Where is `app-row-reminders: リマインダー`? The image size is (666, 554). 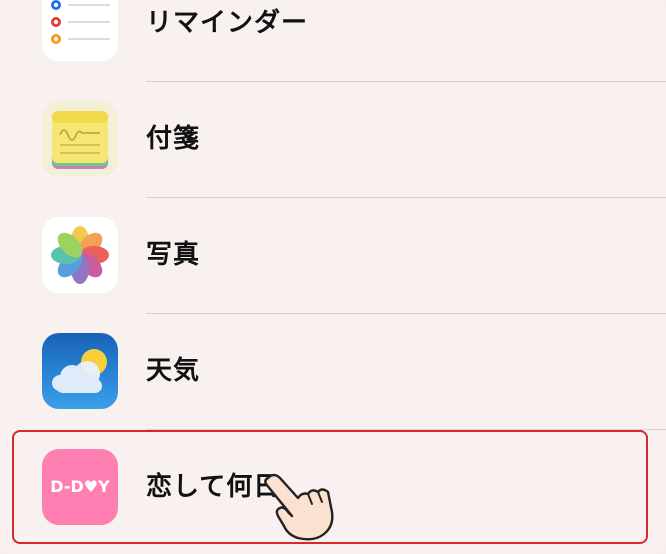
app-row-reminders: リマインダー is located at coordinates (333, 40).